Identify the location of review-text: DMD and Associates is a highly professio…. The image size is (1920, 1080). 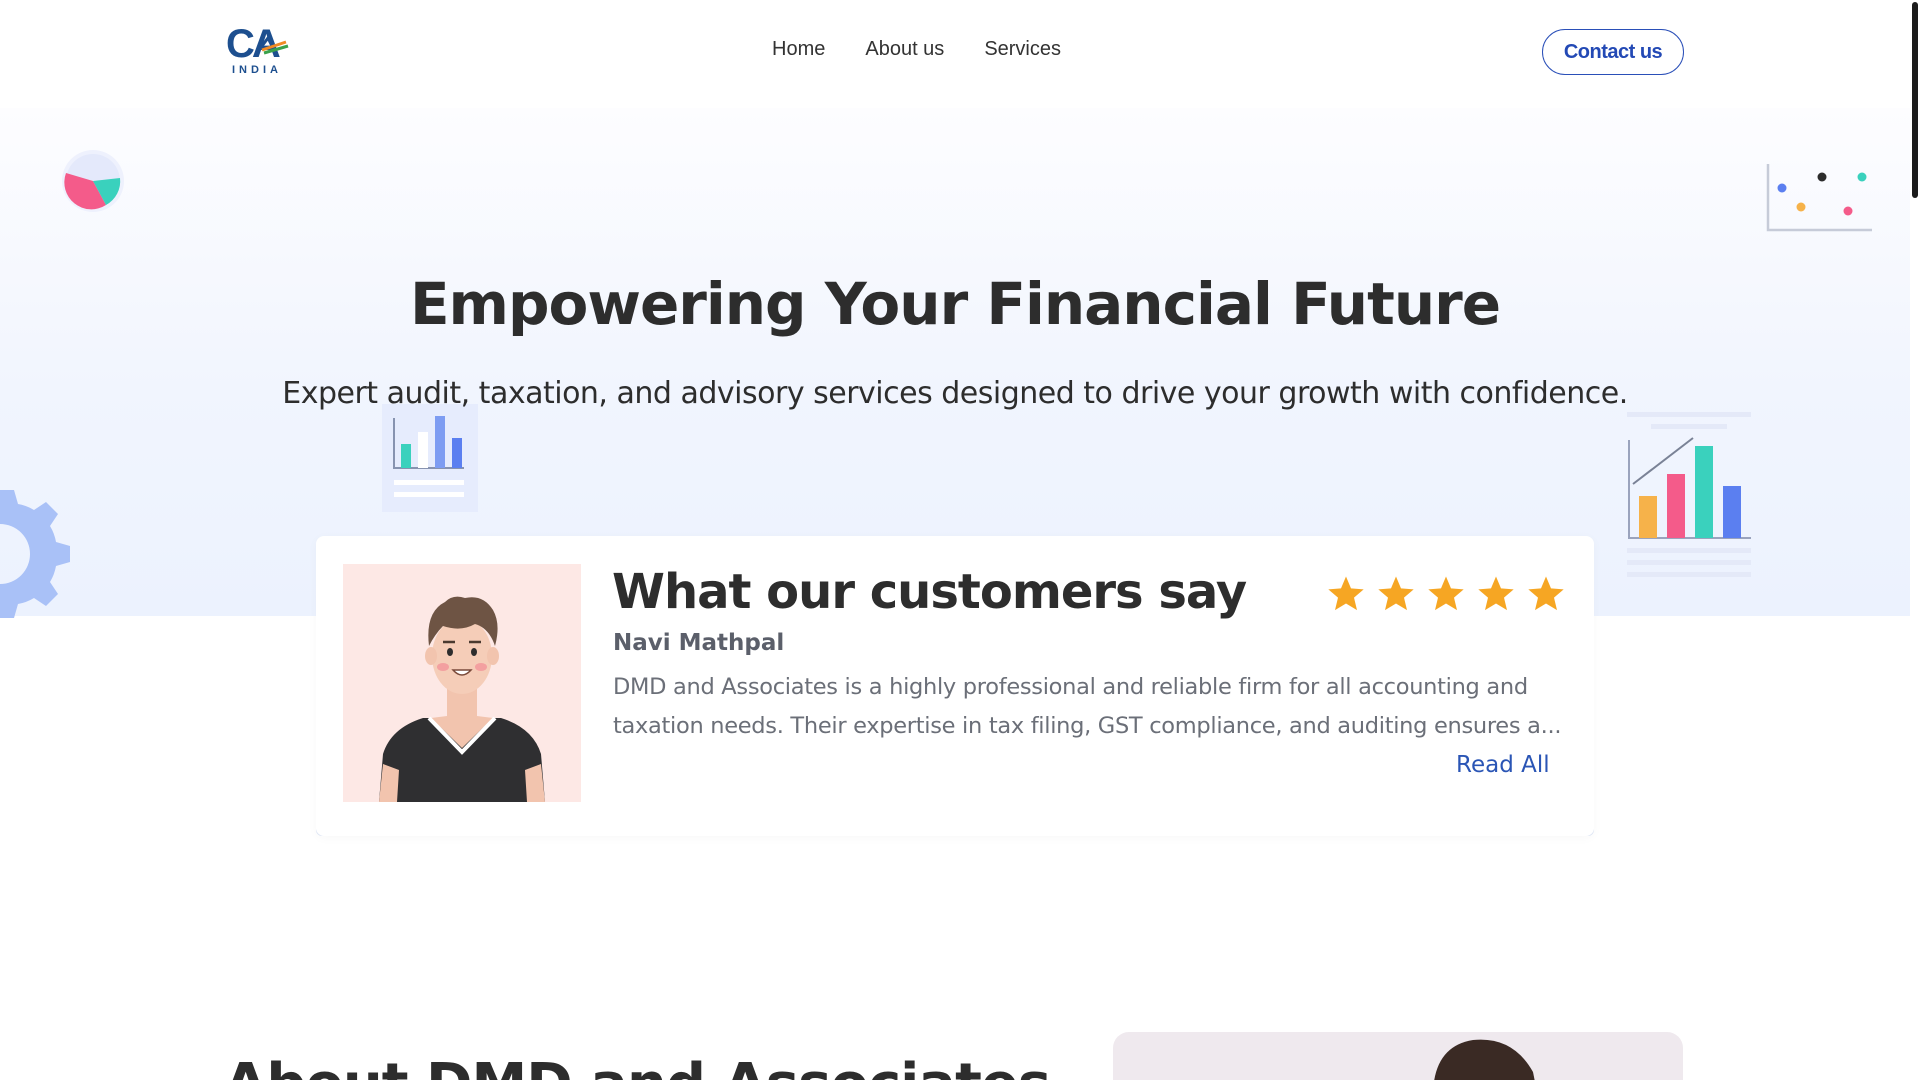
(1088, 707).